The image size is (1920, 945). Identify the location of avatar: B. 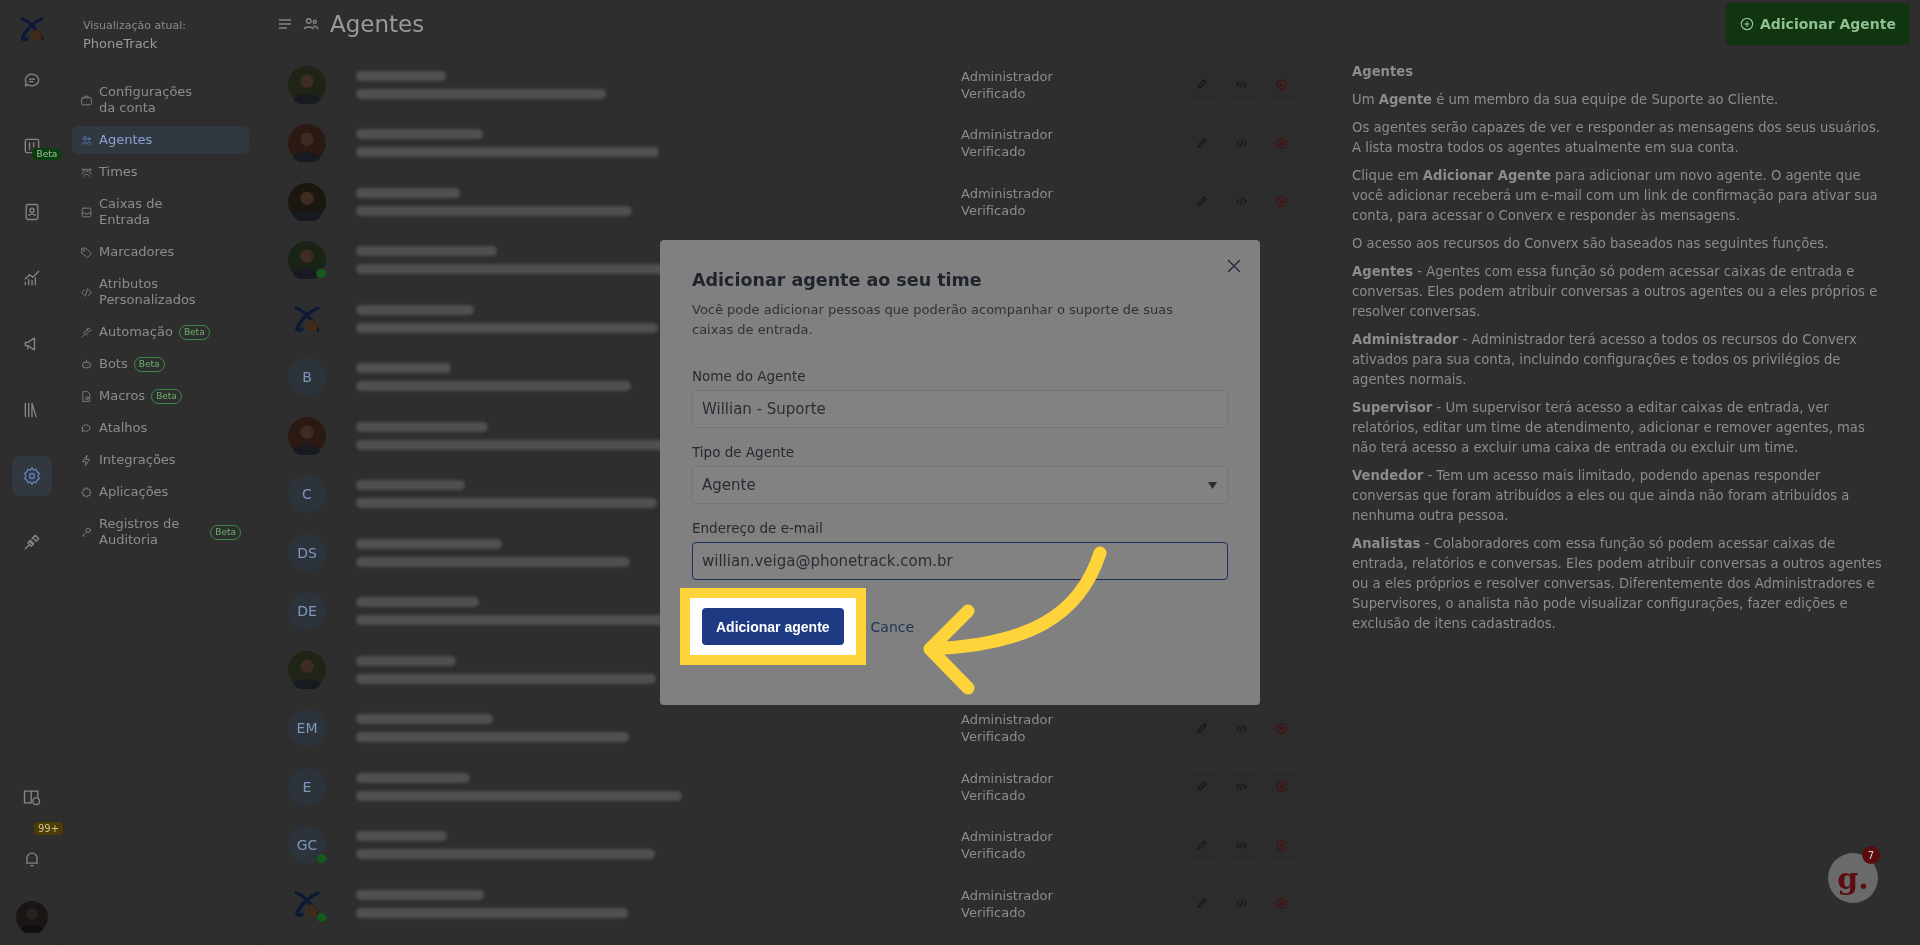
(307, 377).